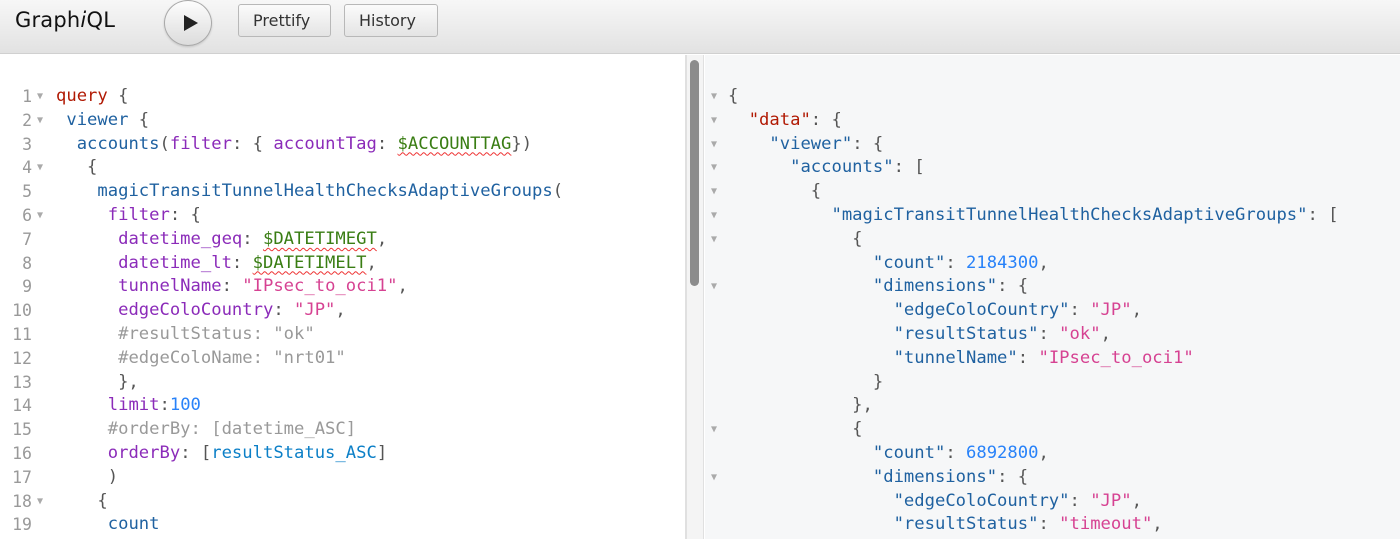 Image resolution: width=1400 pixels, height=539 pixels. I want to click on result-line: "count": 6892800,, so click(1052, 454).